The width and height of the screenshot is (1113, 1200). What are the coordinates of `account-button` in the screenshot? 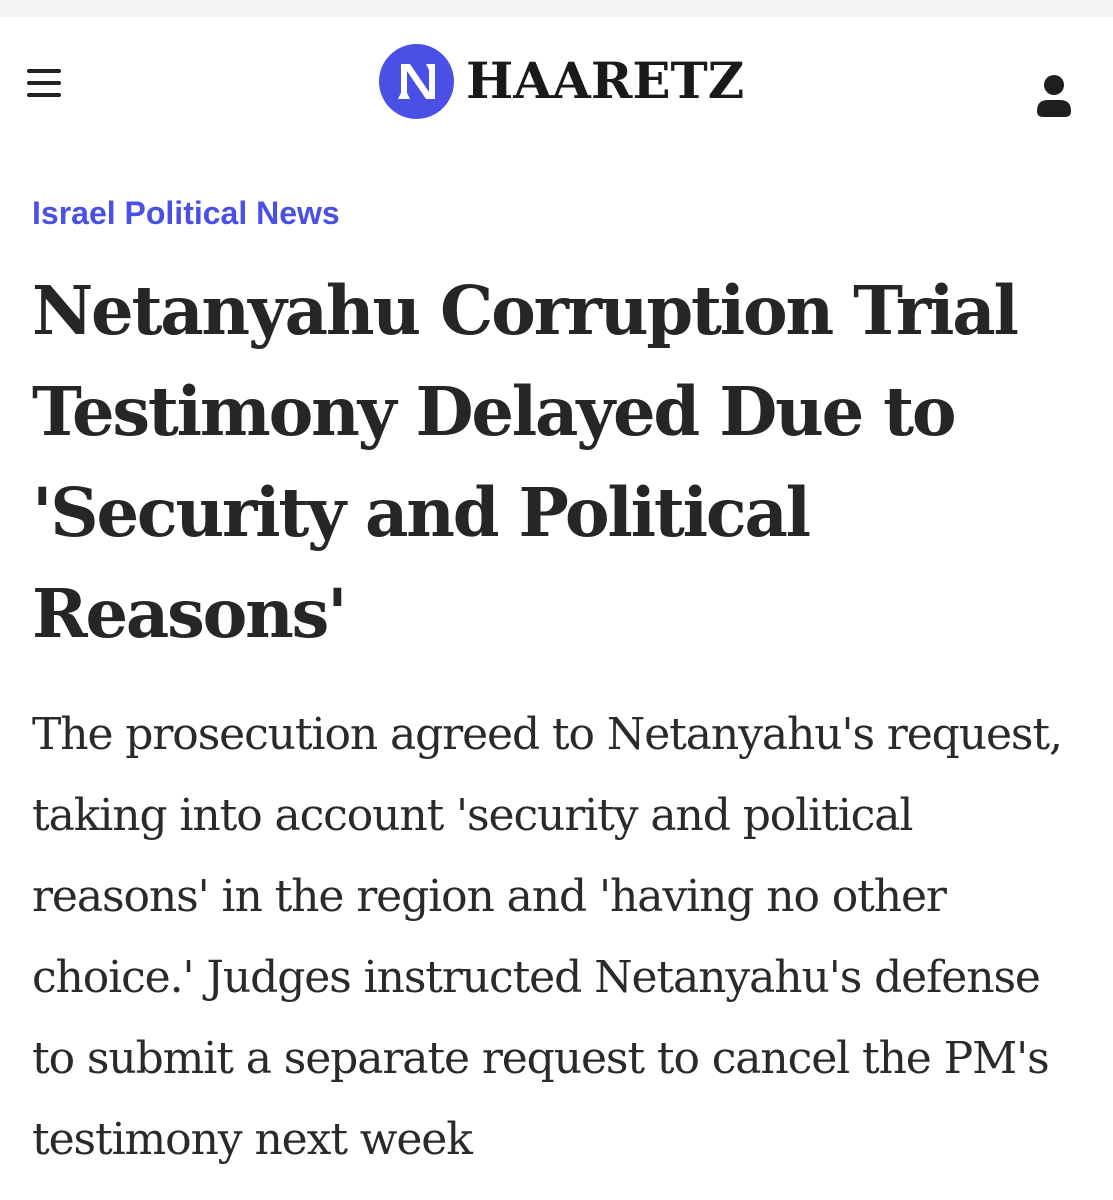 It's located at (1054, 95).